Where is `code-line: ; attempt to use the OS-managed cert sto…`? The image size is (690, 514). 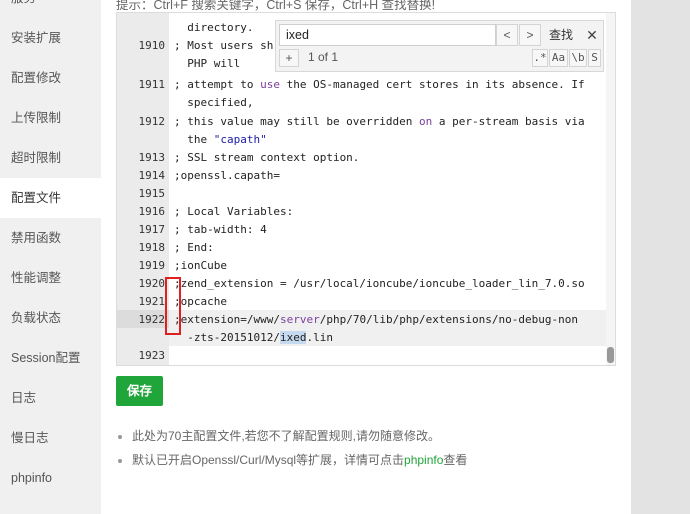
code-line: ; attempt to use the OS-managed cert sto… is located at coordinates (379, 85).